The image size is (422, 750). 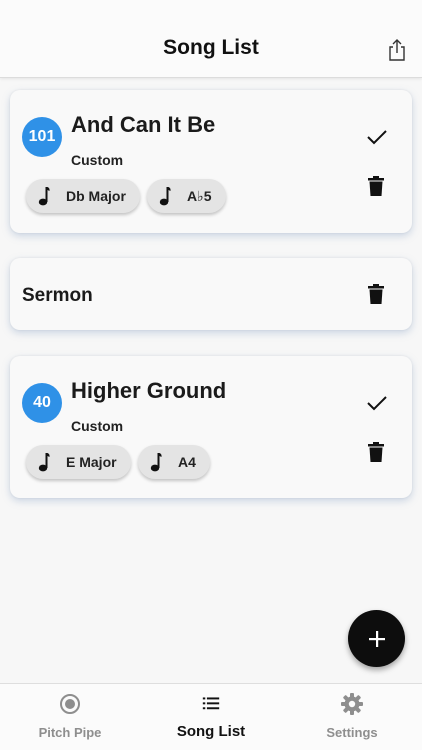 I want to click on gear-icon, so click(x=352, y=704).